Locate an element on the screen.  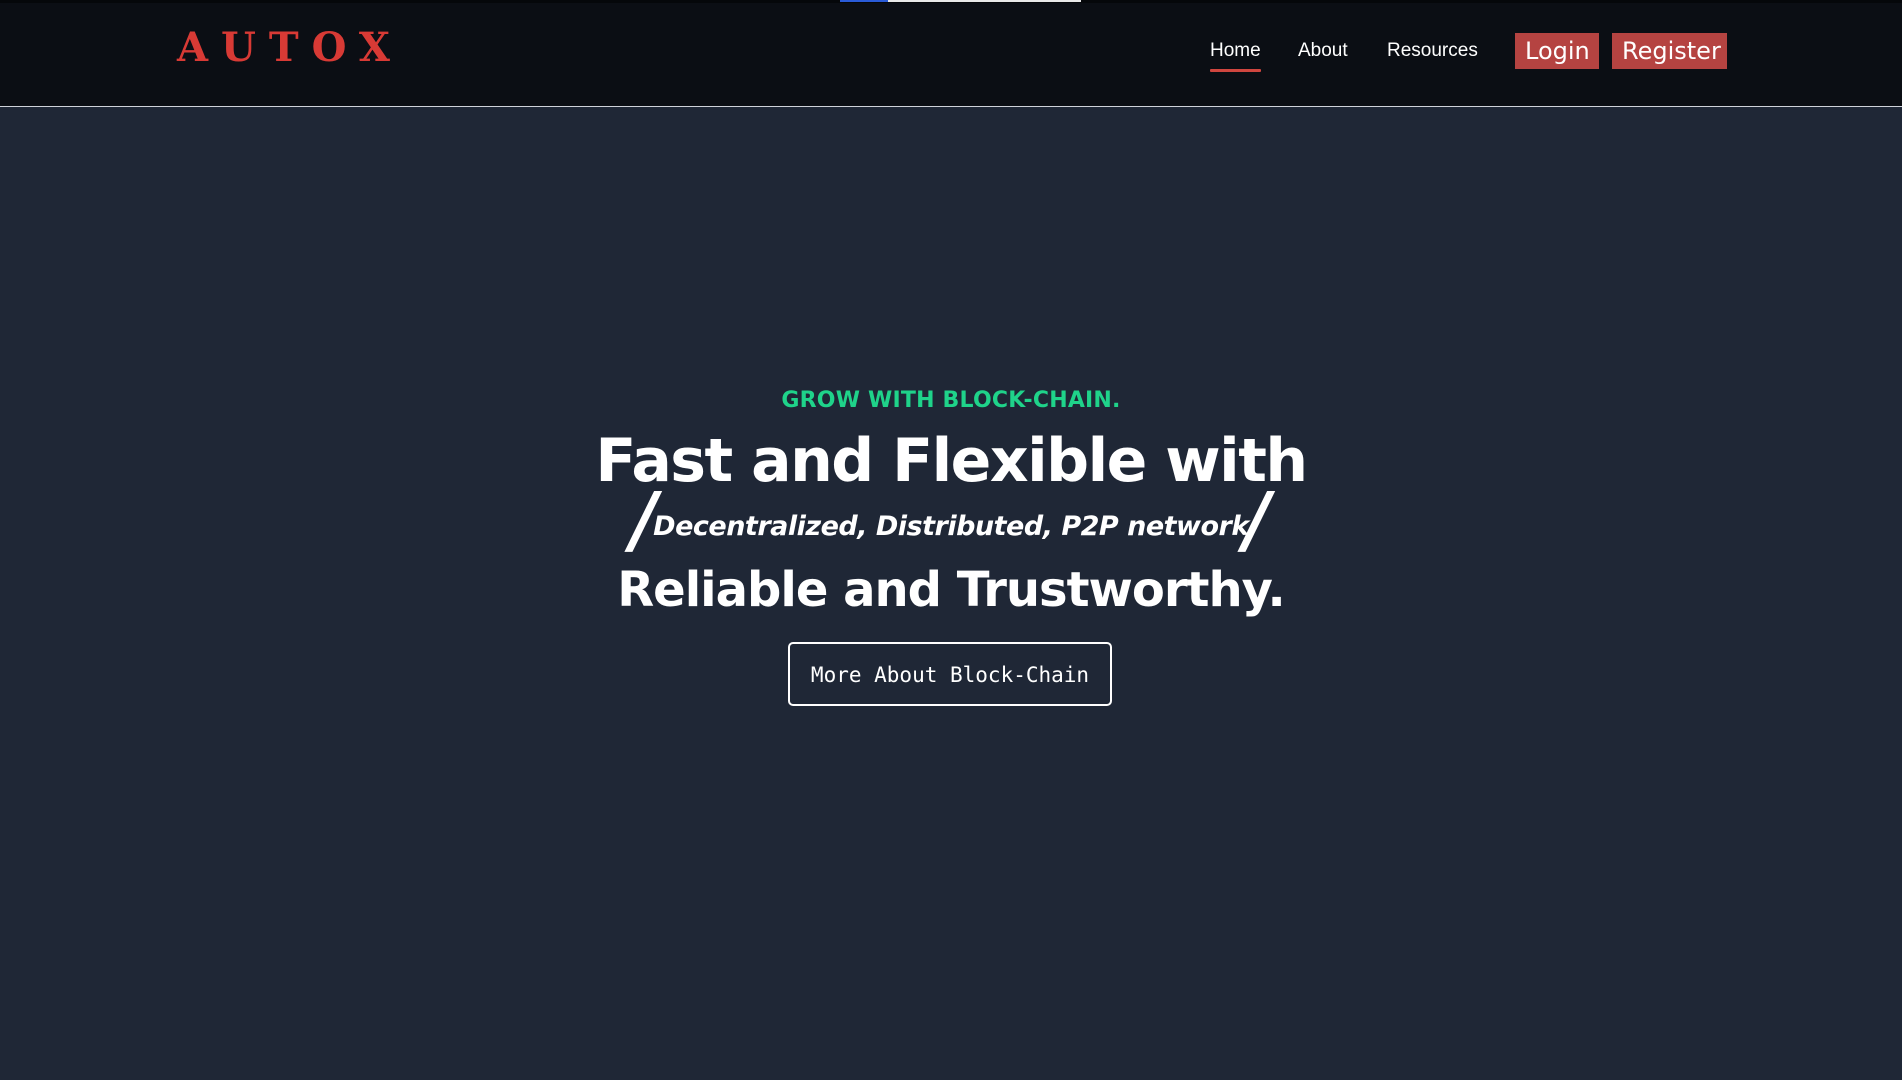
hero-subheadline: Reliable and Trustworthy. is located at coordinates (951, 590).